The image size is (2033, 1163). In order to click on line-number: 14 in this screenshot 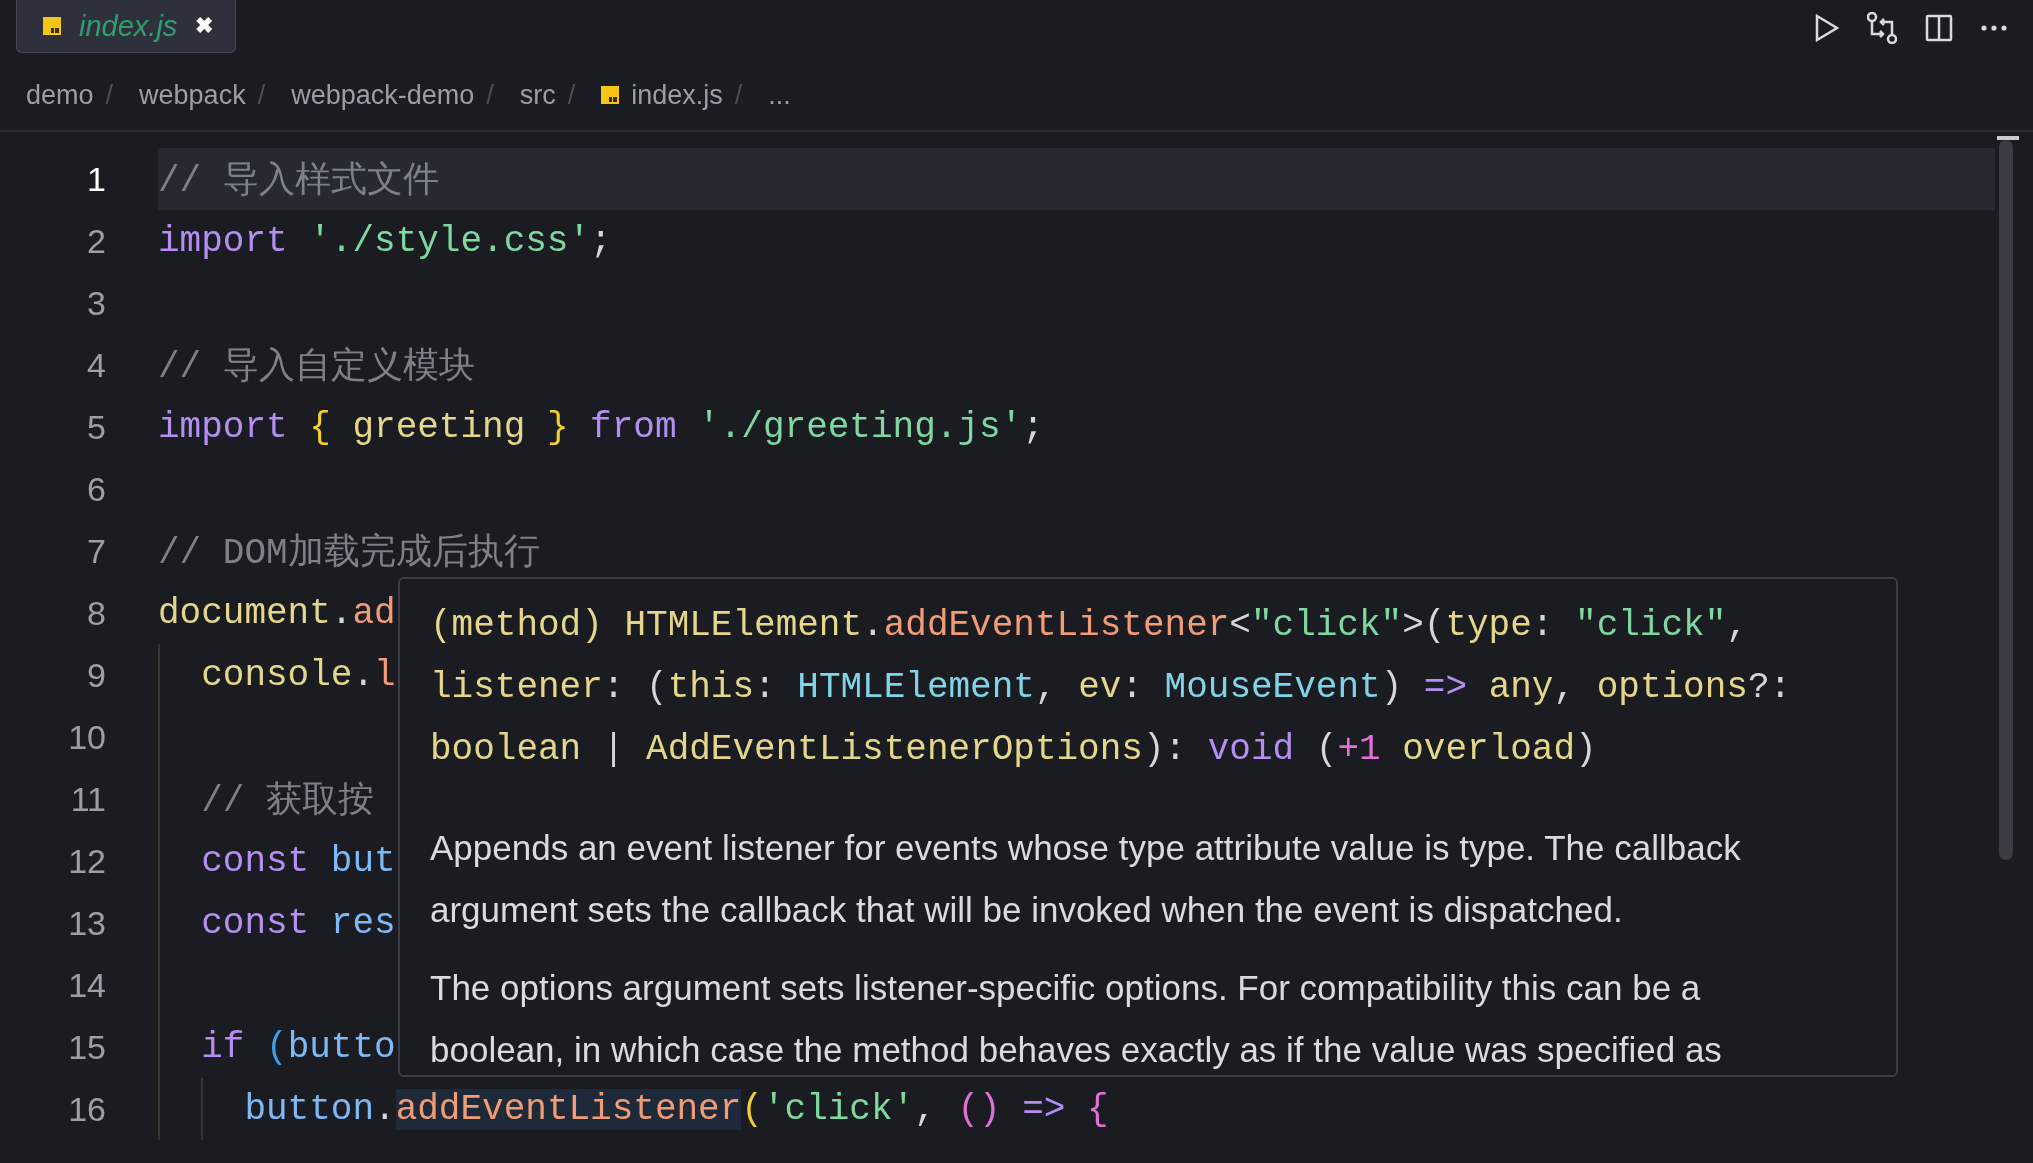, I will do `click(86, 985)`.